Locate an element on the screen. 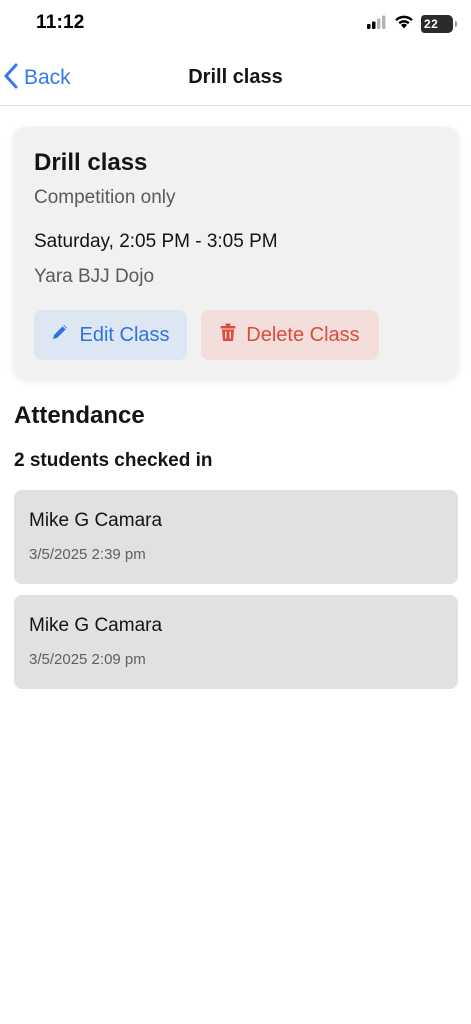 The image size is (471, 1024). status-icons: 22 is located at coordinates (412, 24).